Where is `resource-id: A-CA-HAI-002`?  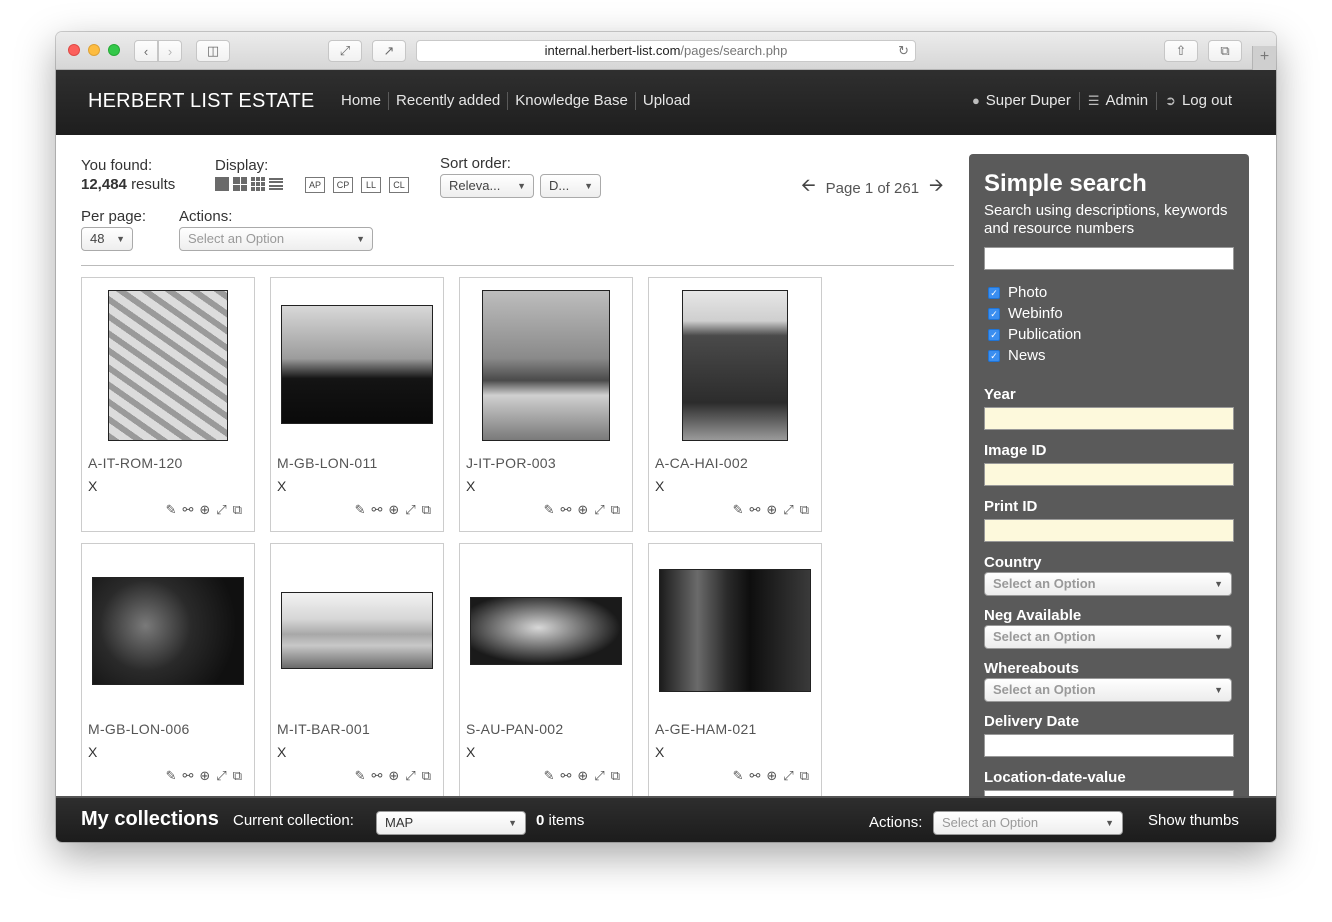 resource-id: A-CA-HAI-002 is located at coordinates (701, 463).